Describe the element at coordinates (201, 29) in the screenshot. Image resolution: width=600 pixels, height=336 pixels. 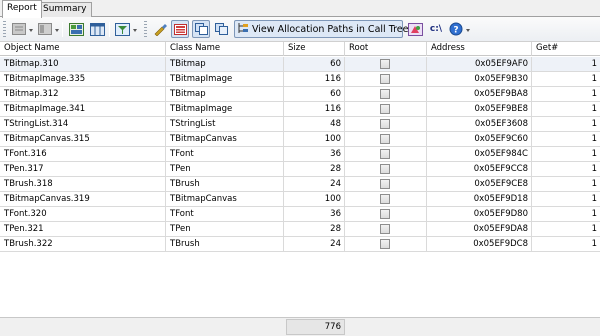
I see `copy-icon` at that location.